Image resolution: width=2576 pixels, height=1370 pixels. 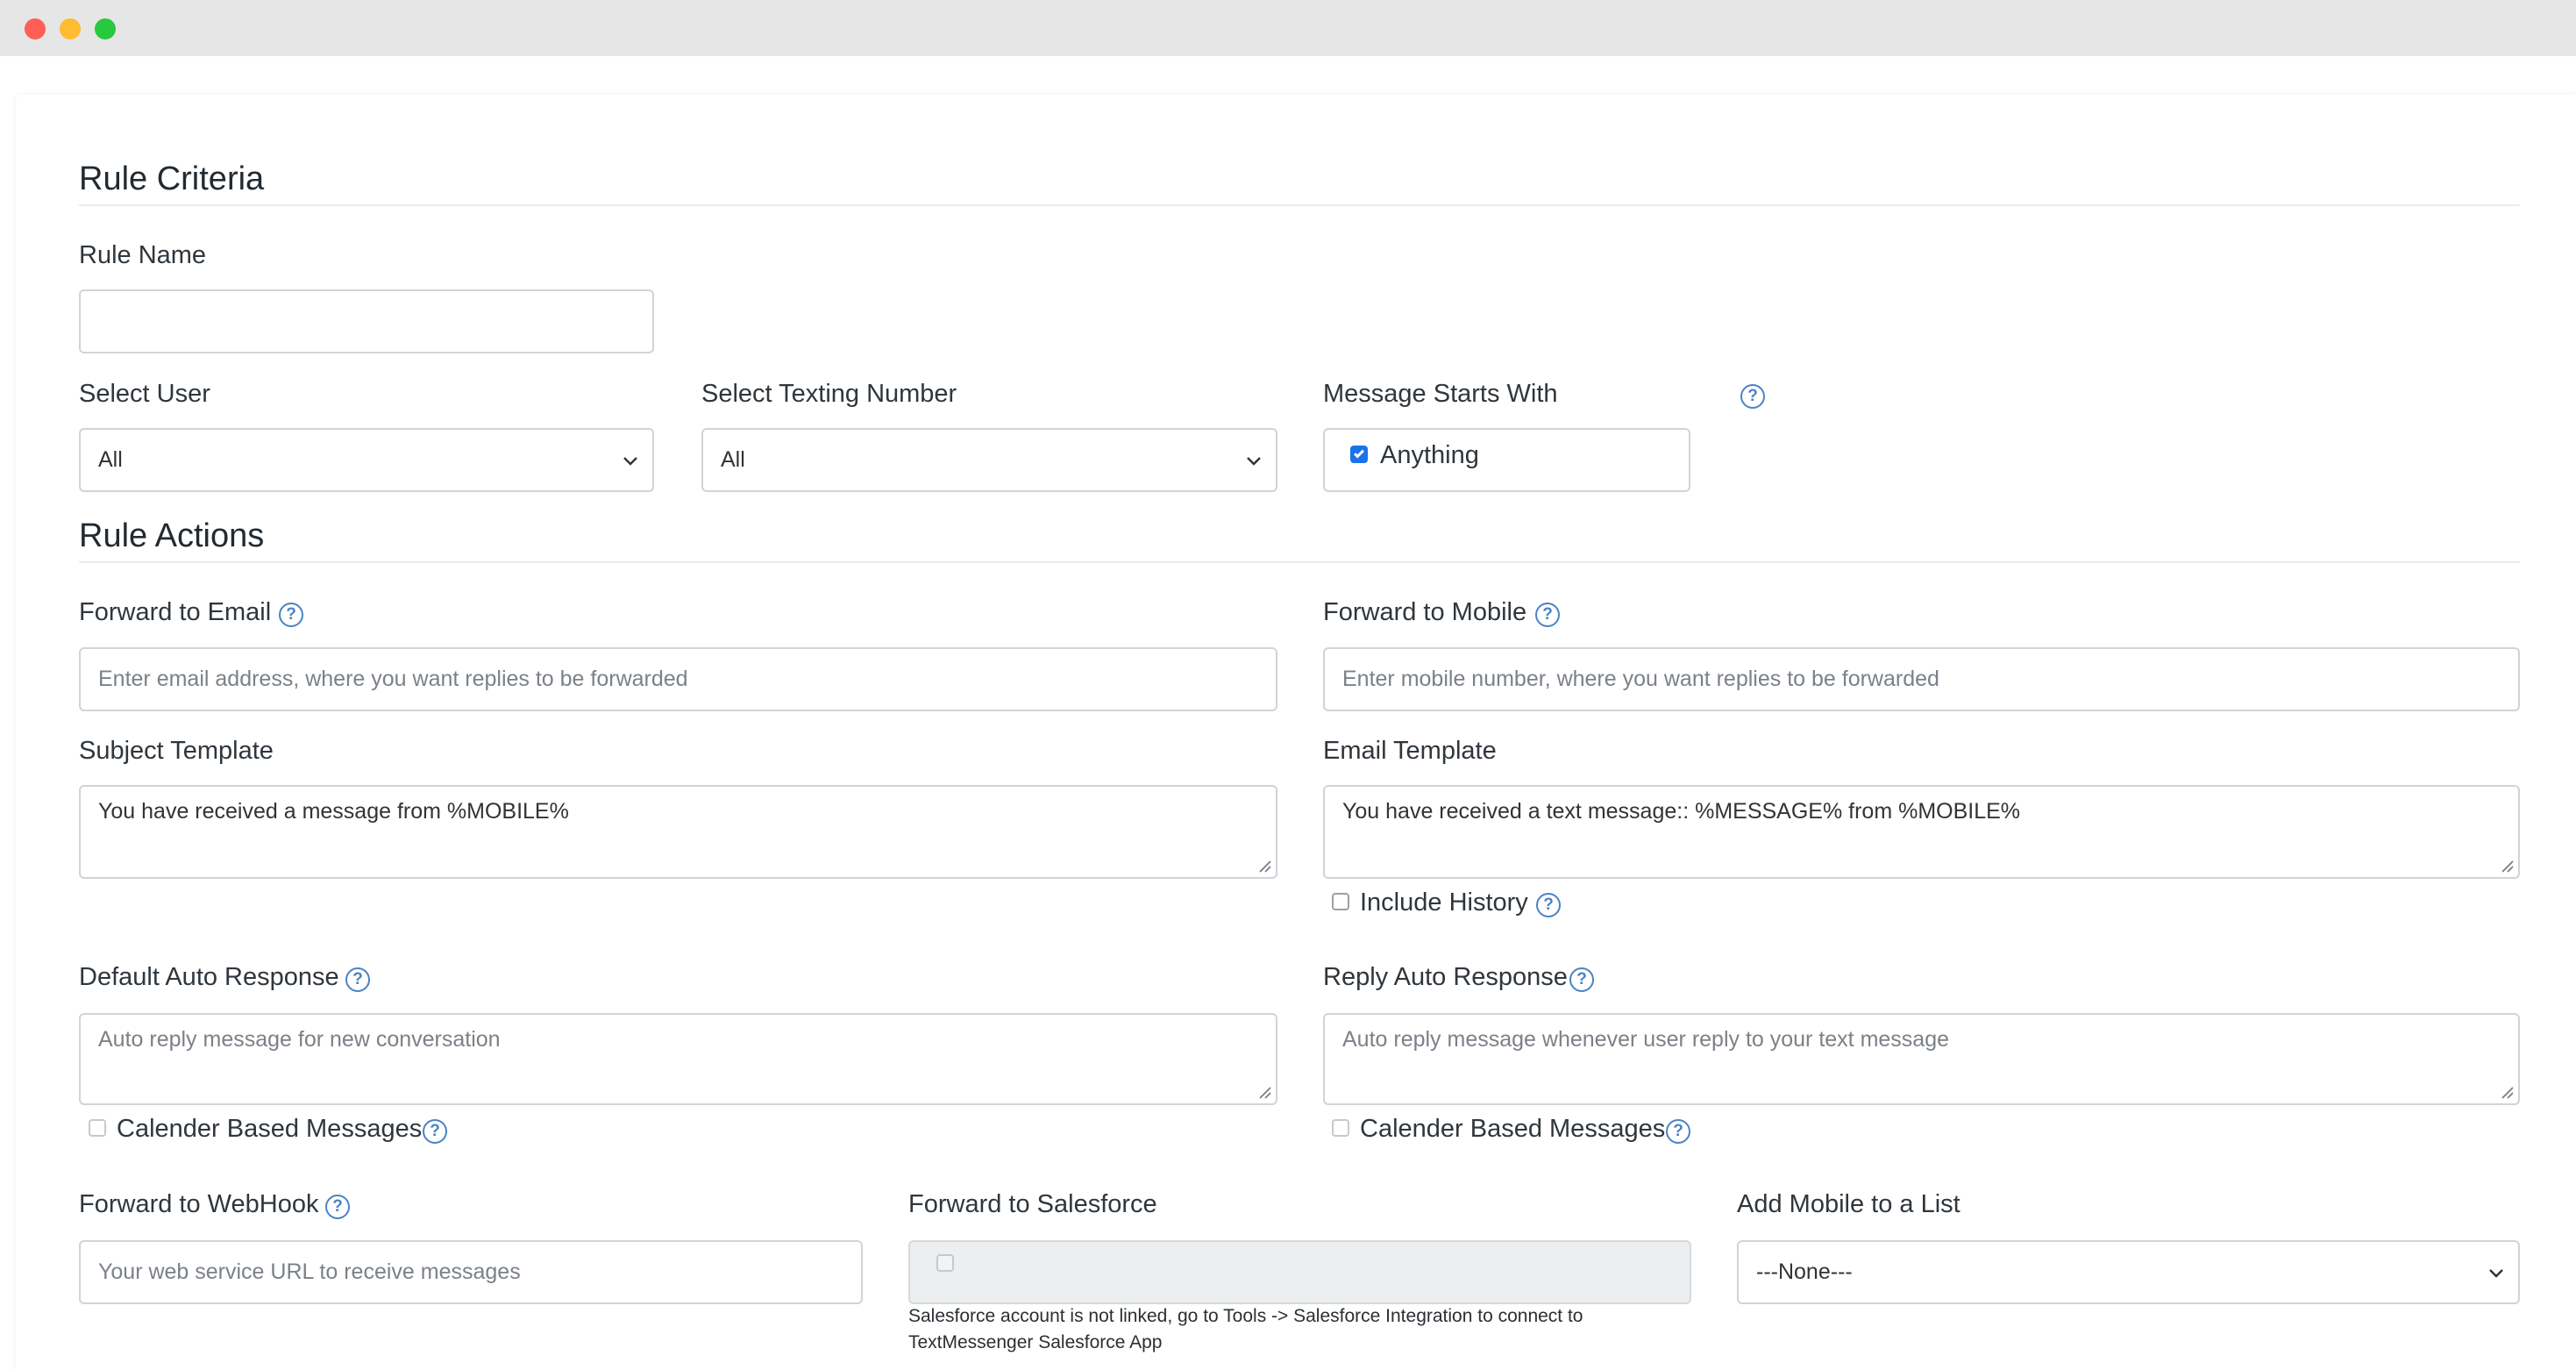 What do you see at coordinates (35, 29) in the screenshot?
I see `window-close-button` at bounding box center [35, 29].